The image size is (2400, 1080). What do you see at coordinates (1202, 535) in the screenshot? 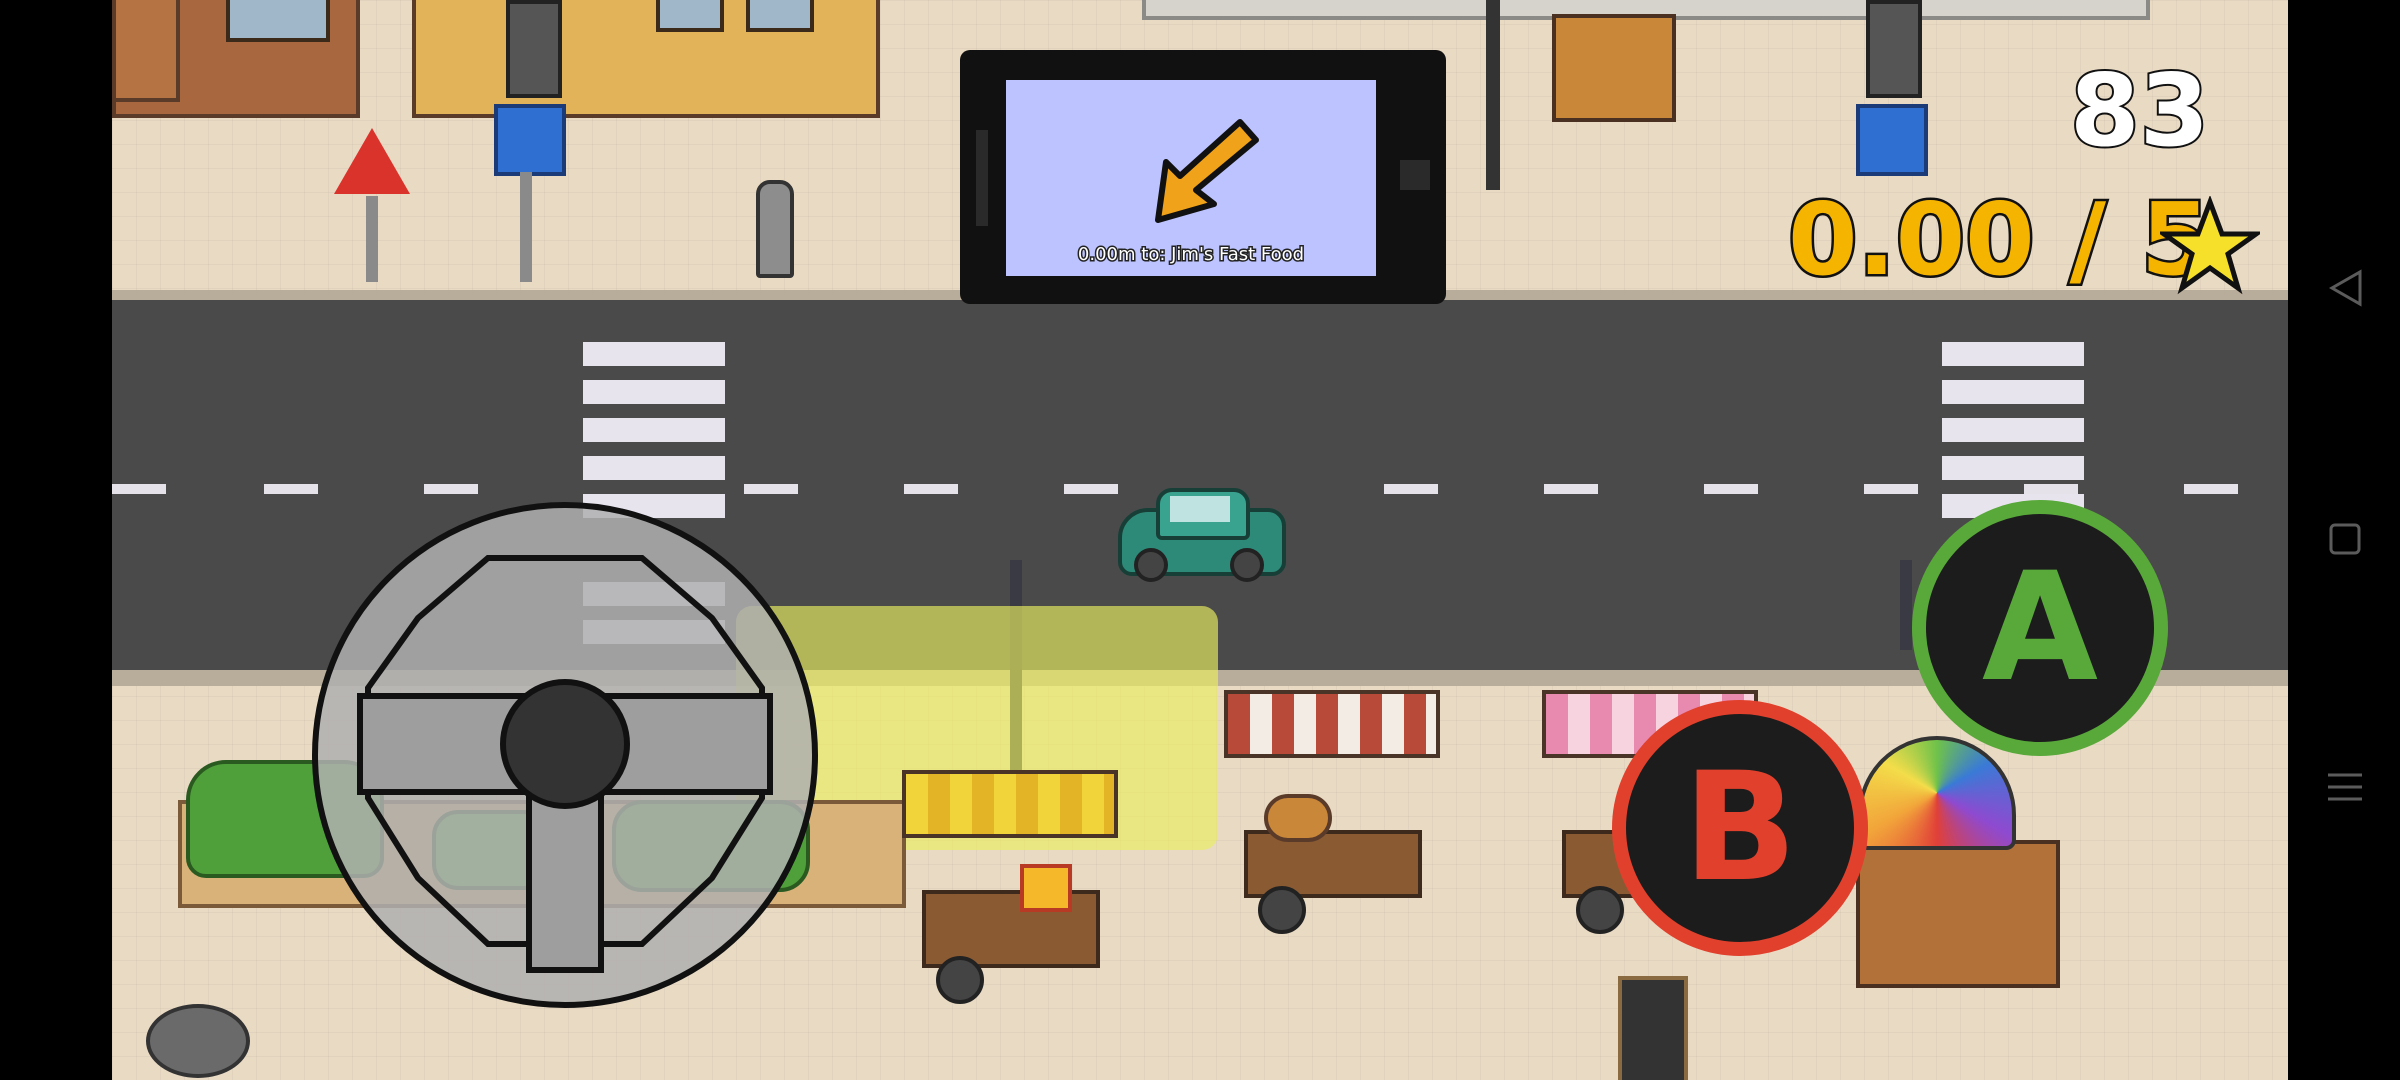
I see `player-car` at bounding box center [1202, 535].